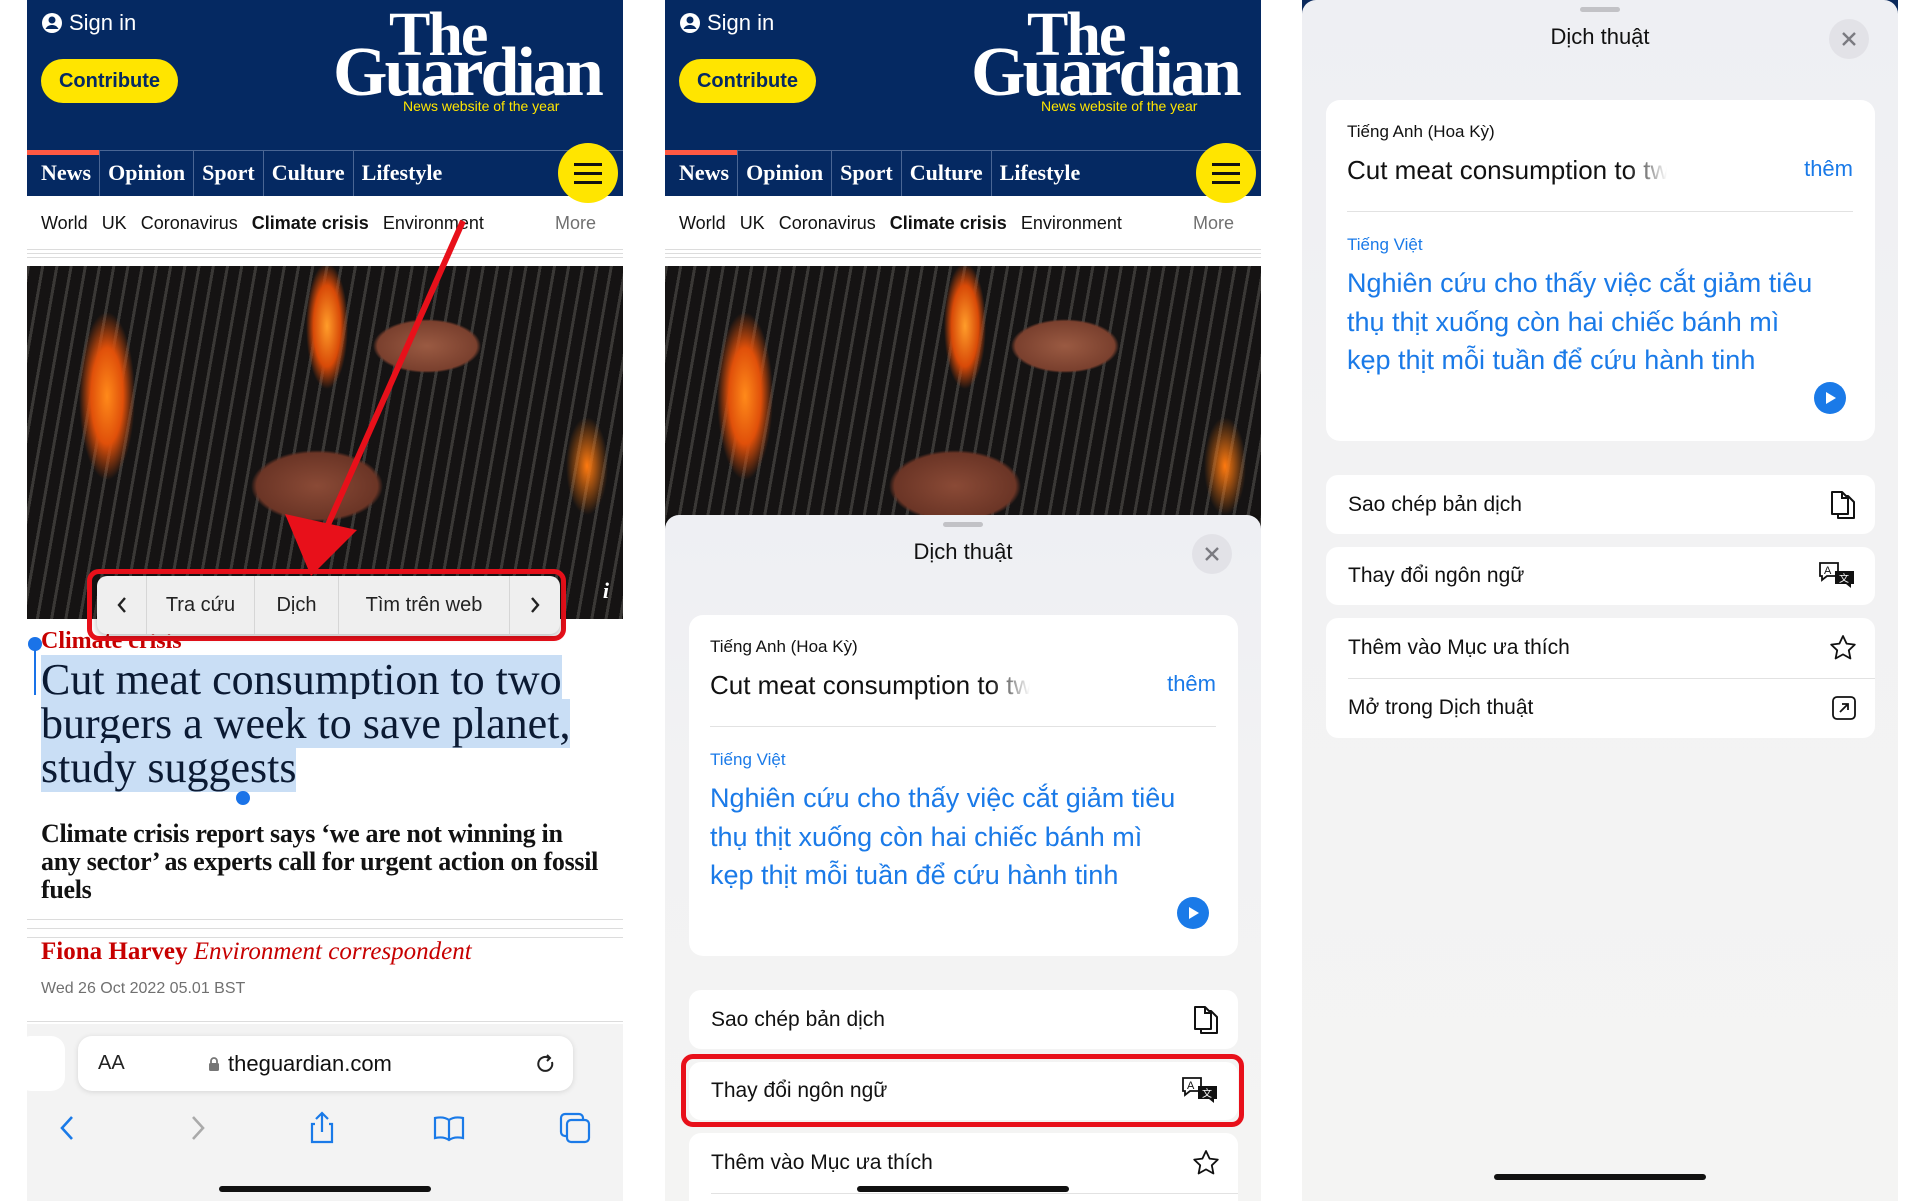 Image resolution: width=1924 pixels, height=1201 pixels. Describe the element at coordinates (702, 223) in the screenshot. I see `subnav-world: World` at that location.